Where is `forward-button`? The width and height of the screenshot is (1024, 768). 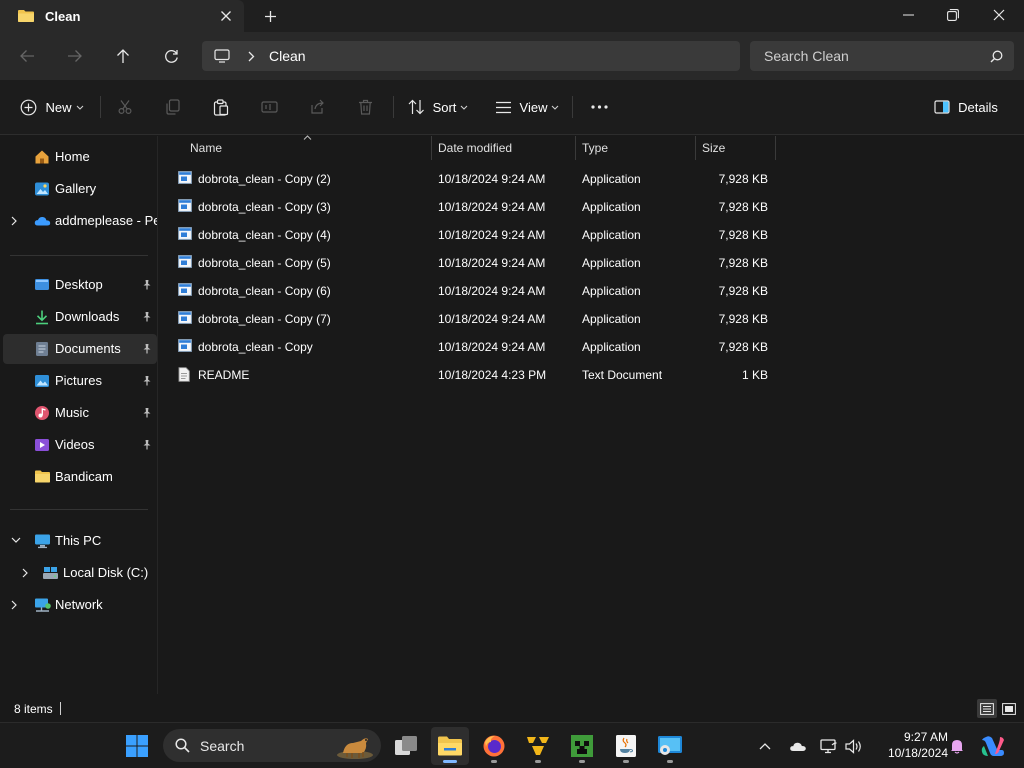
forward-button is located at coordinates (75, 56).